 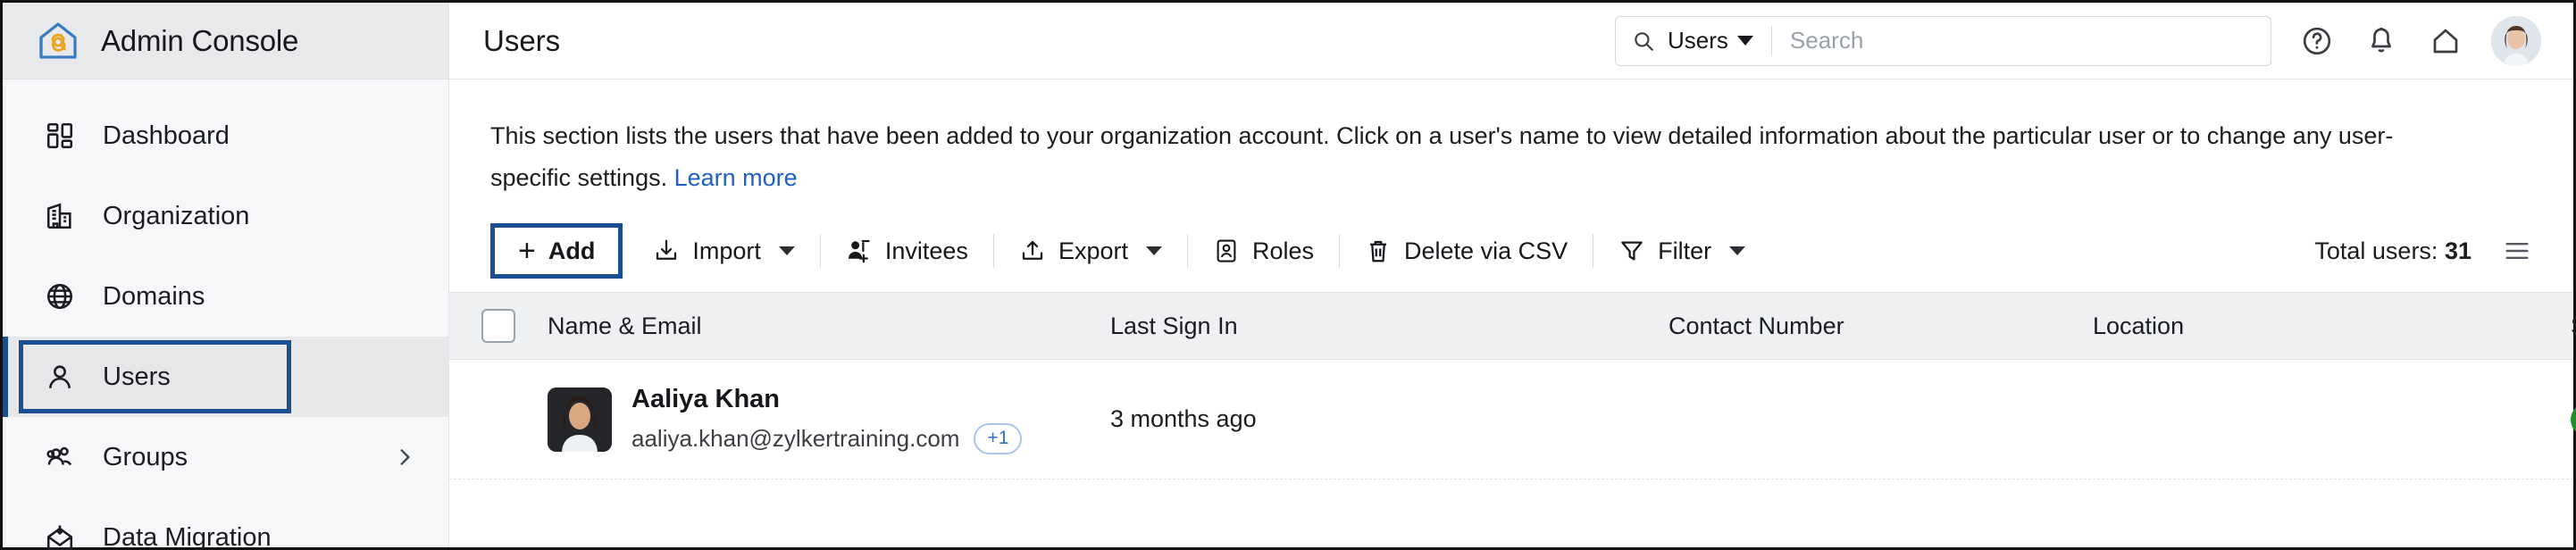 I want to click on export-button: Export, so click(x=1091, y=251).